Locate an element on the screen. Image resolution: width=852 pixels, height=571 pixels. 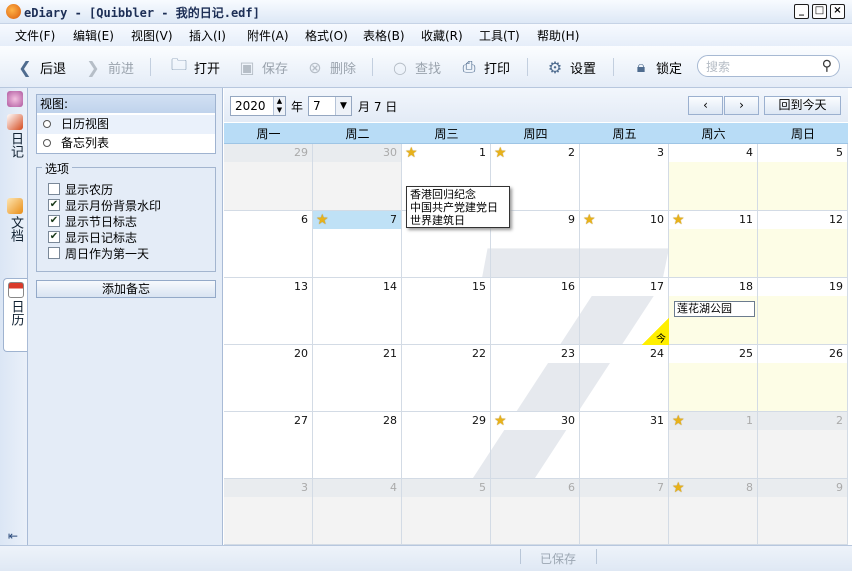
spinner-arrows-icon: ▲ ▼ is located at coordinates (279, 106).